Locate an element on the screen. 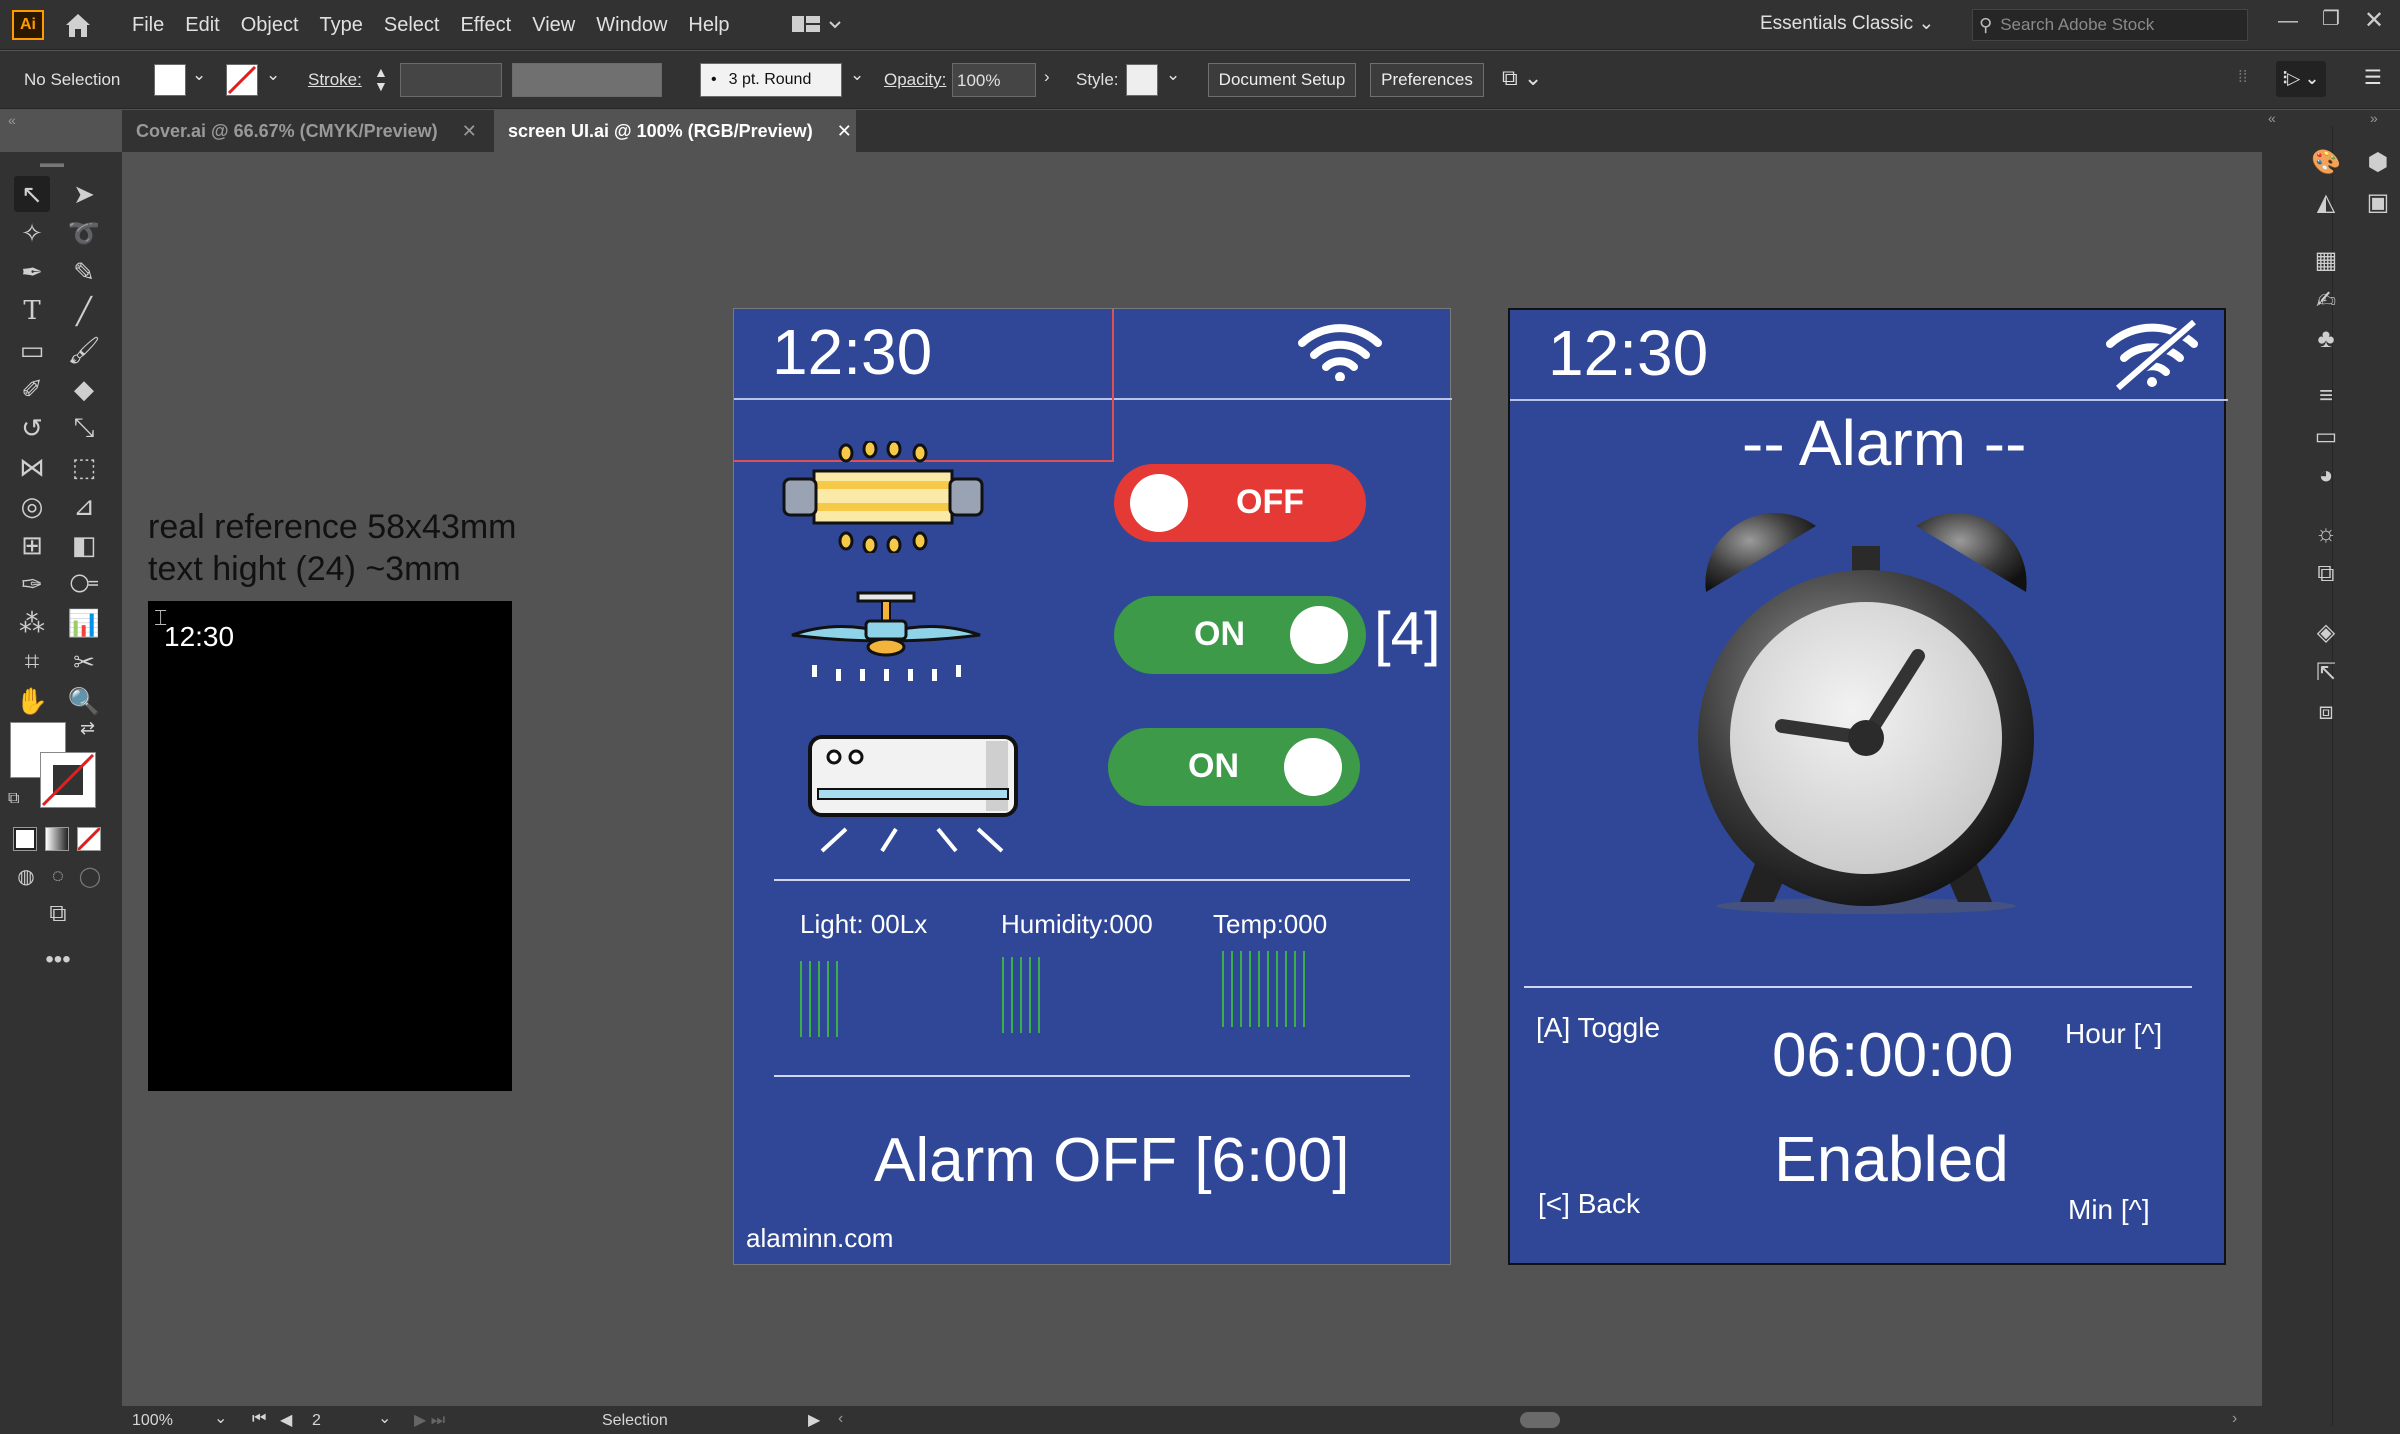 This screenshot has width=2400, height=1434. panel-grip-icon: ⁞⁞ is located at coordinates (2242, 77).